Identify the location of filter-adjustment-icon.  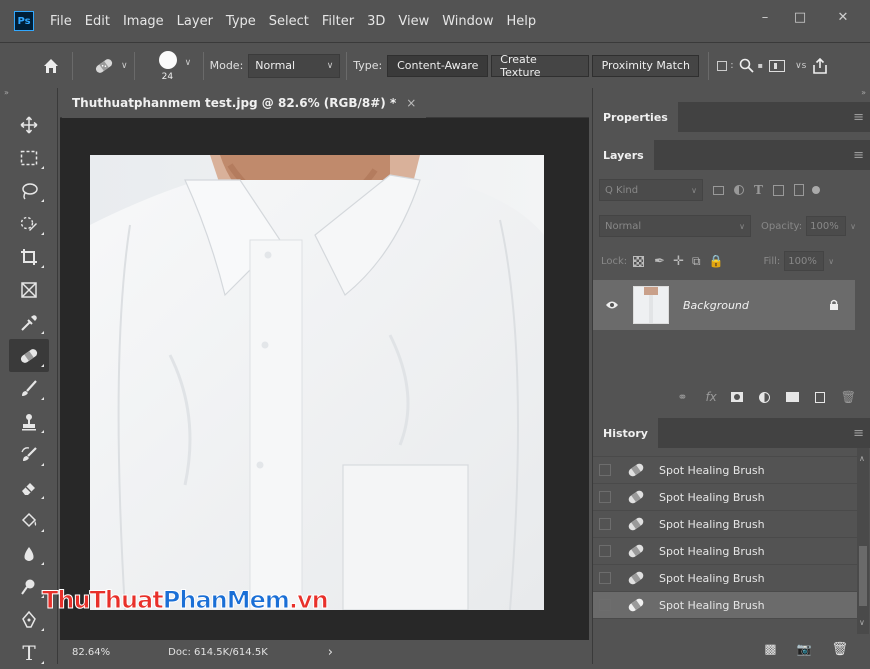
(739, 190).